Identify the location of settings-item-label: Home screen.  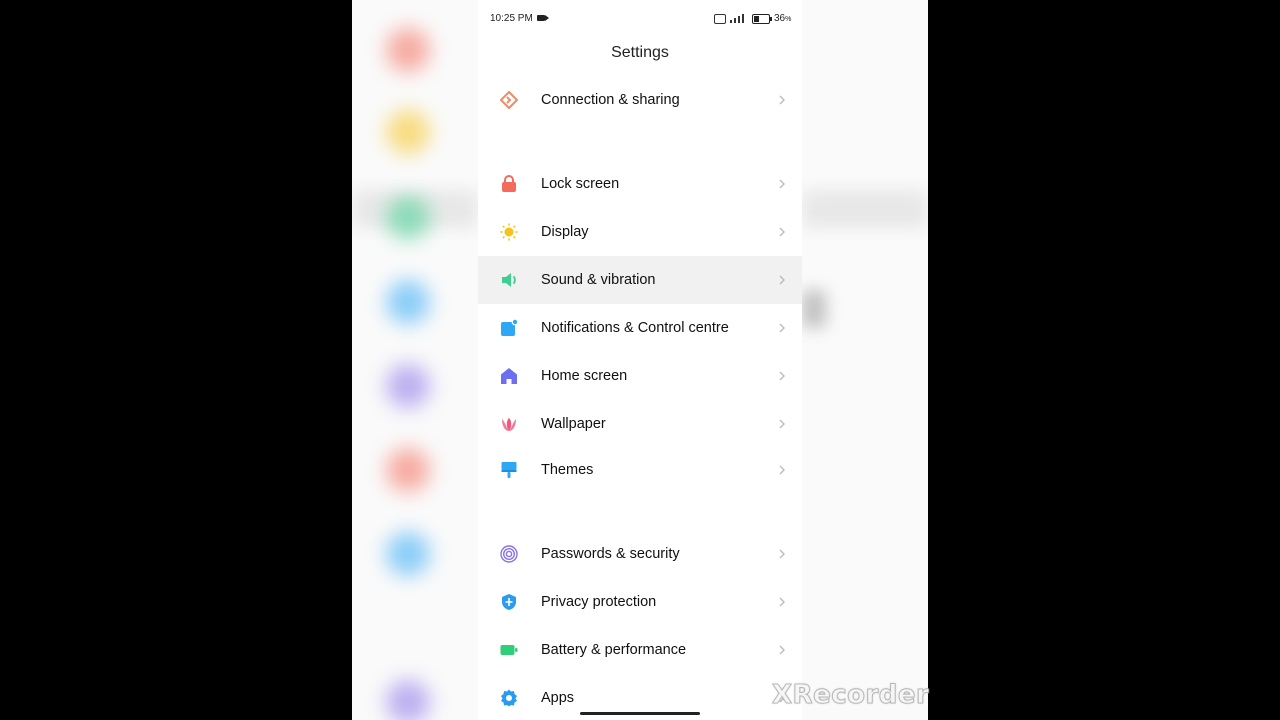
(584, 376).